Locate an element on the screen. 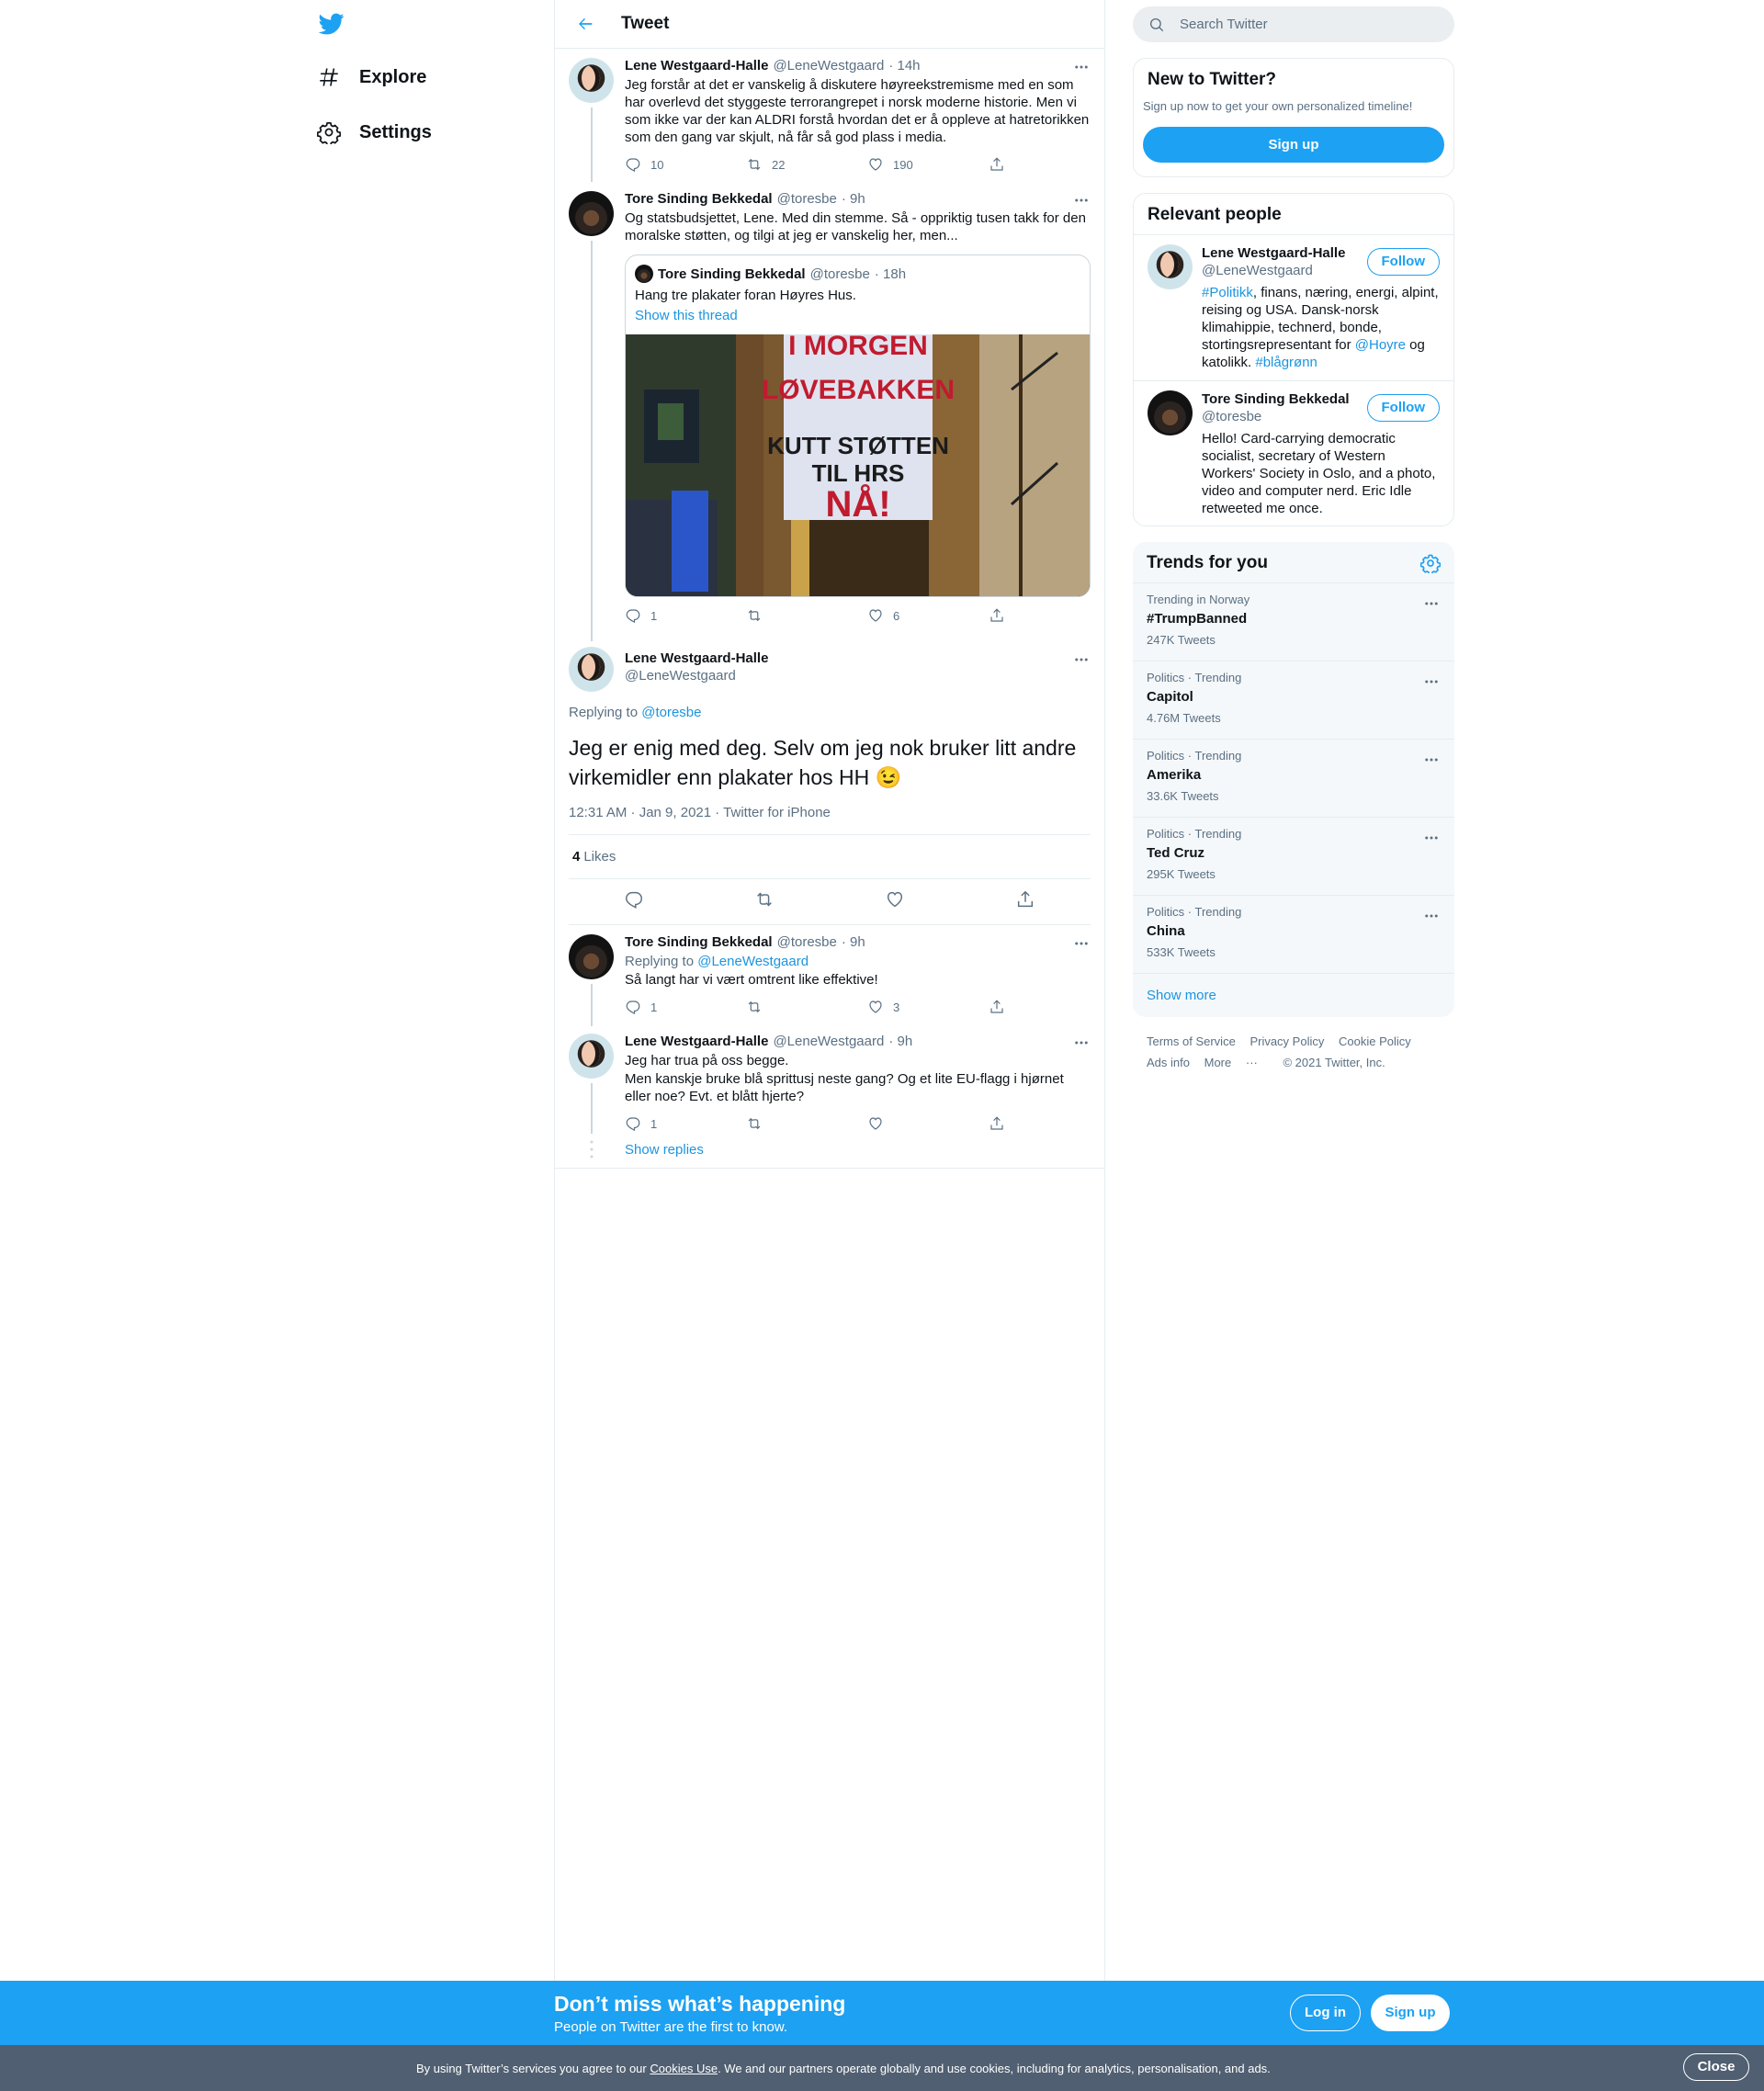 The height and width of the screenshot is (2091, 1764). prompt-subtitle: People on Twitter are the first to know. is located at coordinates (671, 2027).